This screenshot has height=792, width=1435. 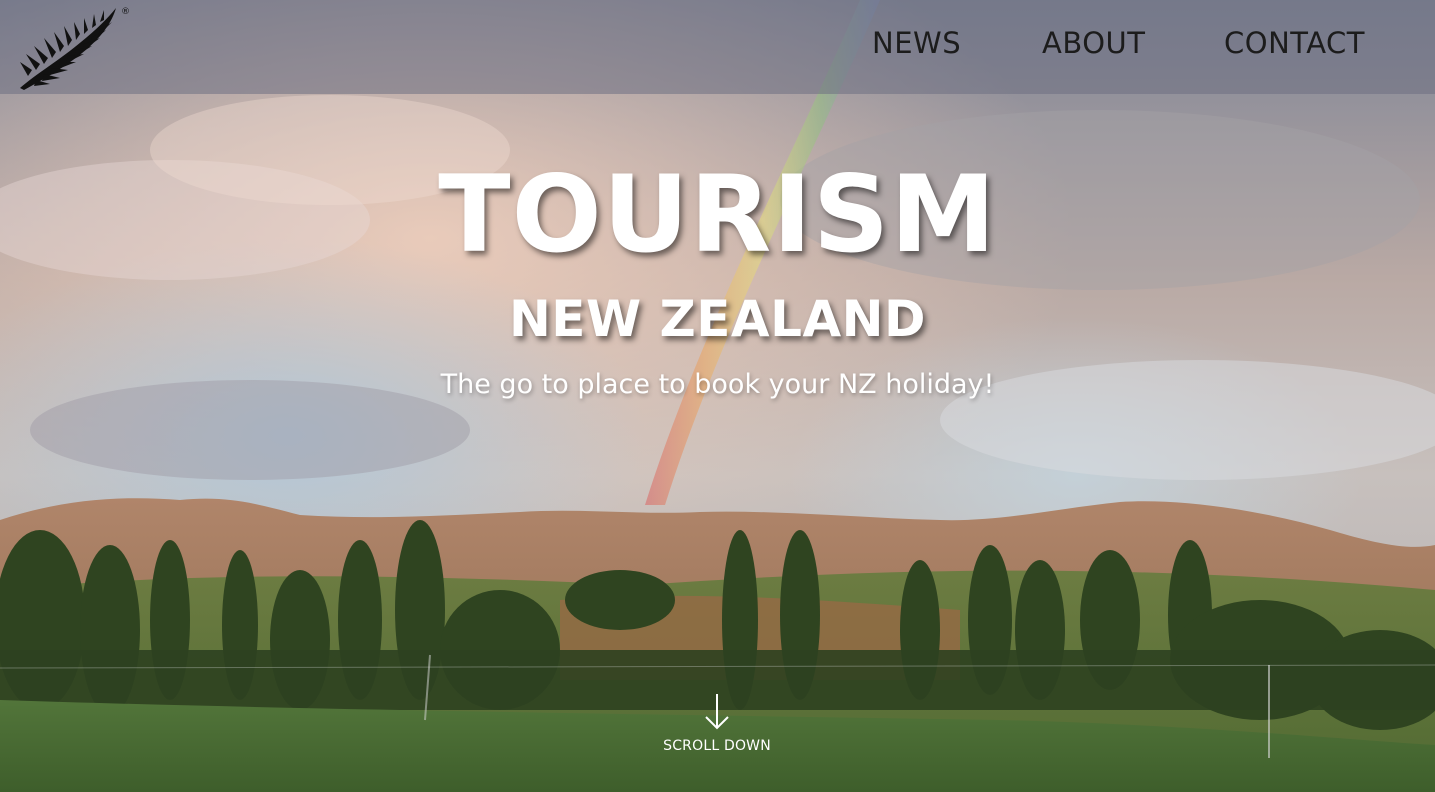 What do you see at coordinates (717, 384) in the screenshot?
I see `hero-tagline: The go to place to book your NZ holiday!` at bounding box center [717, 384].